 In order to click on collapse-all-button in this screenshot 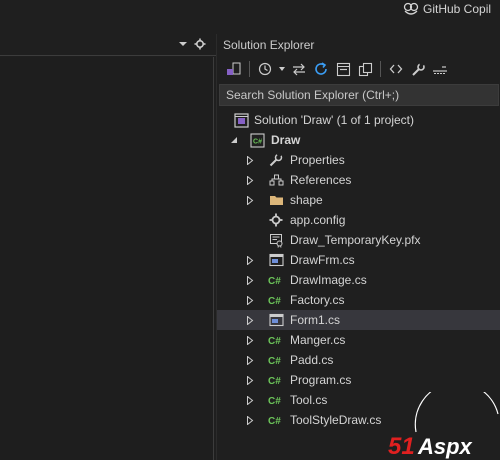, I will do `click(343, 69)`.